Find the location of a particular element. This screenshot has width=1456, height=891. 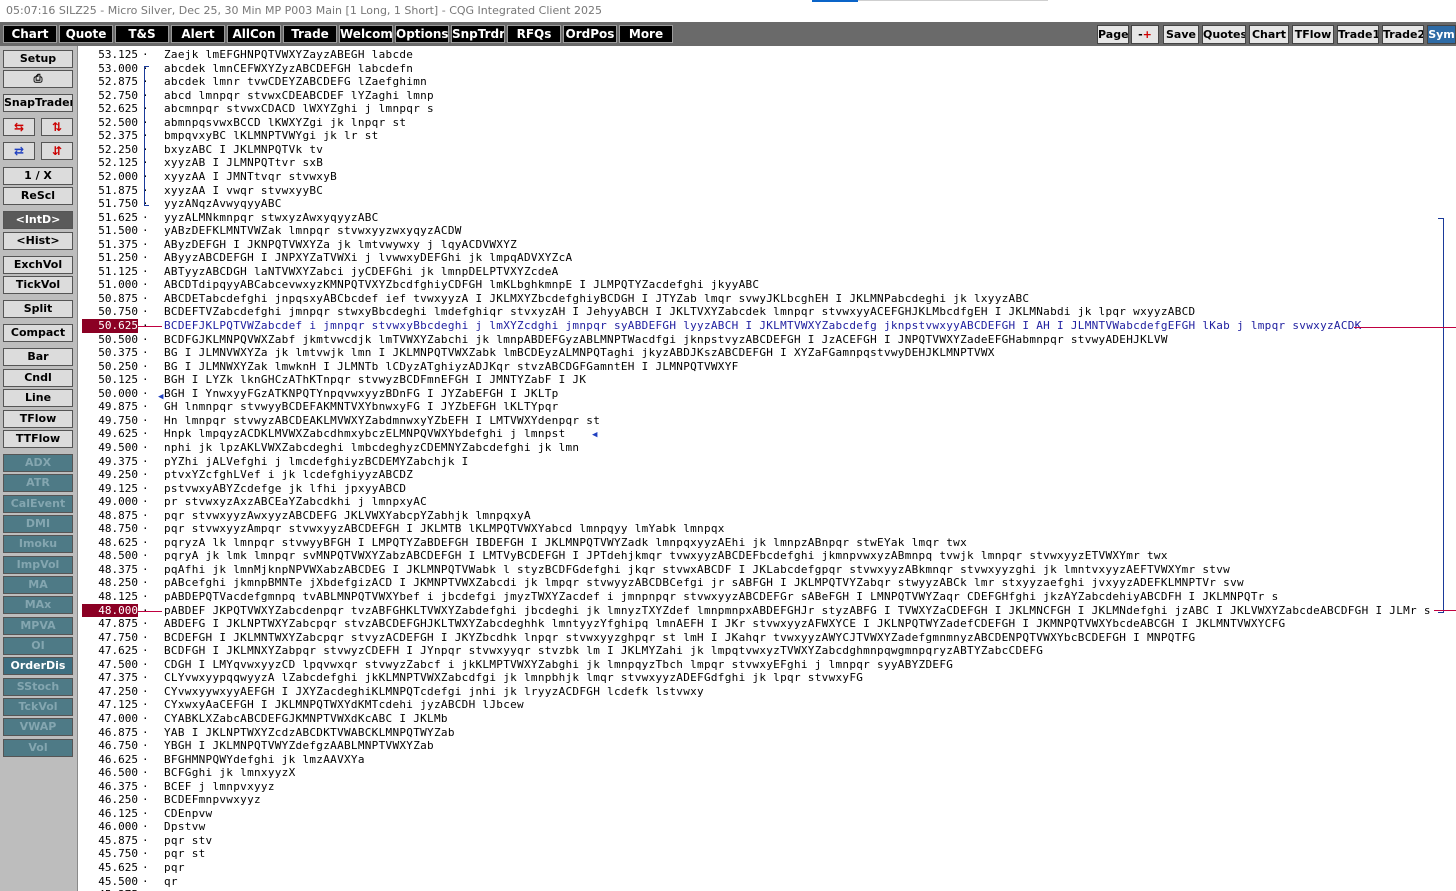

study-max-button: MAx is located at coordinates (38, 605).